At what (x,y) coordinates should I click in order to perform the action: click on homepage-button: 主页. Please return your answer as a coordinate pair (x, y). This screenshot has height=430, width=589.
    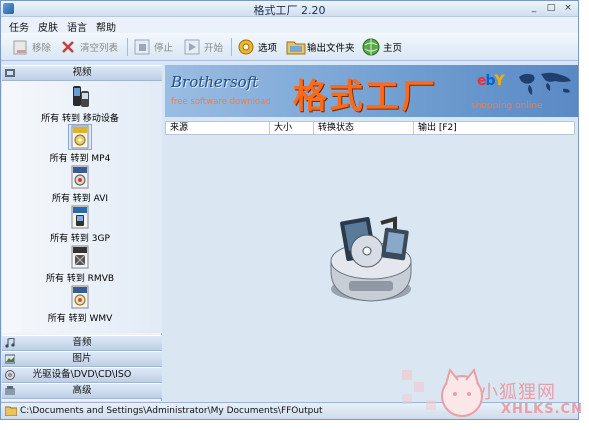
    Looking at the image, I should click on (382, 47).